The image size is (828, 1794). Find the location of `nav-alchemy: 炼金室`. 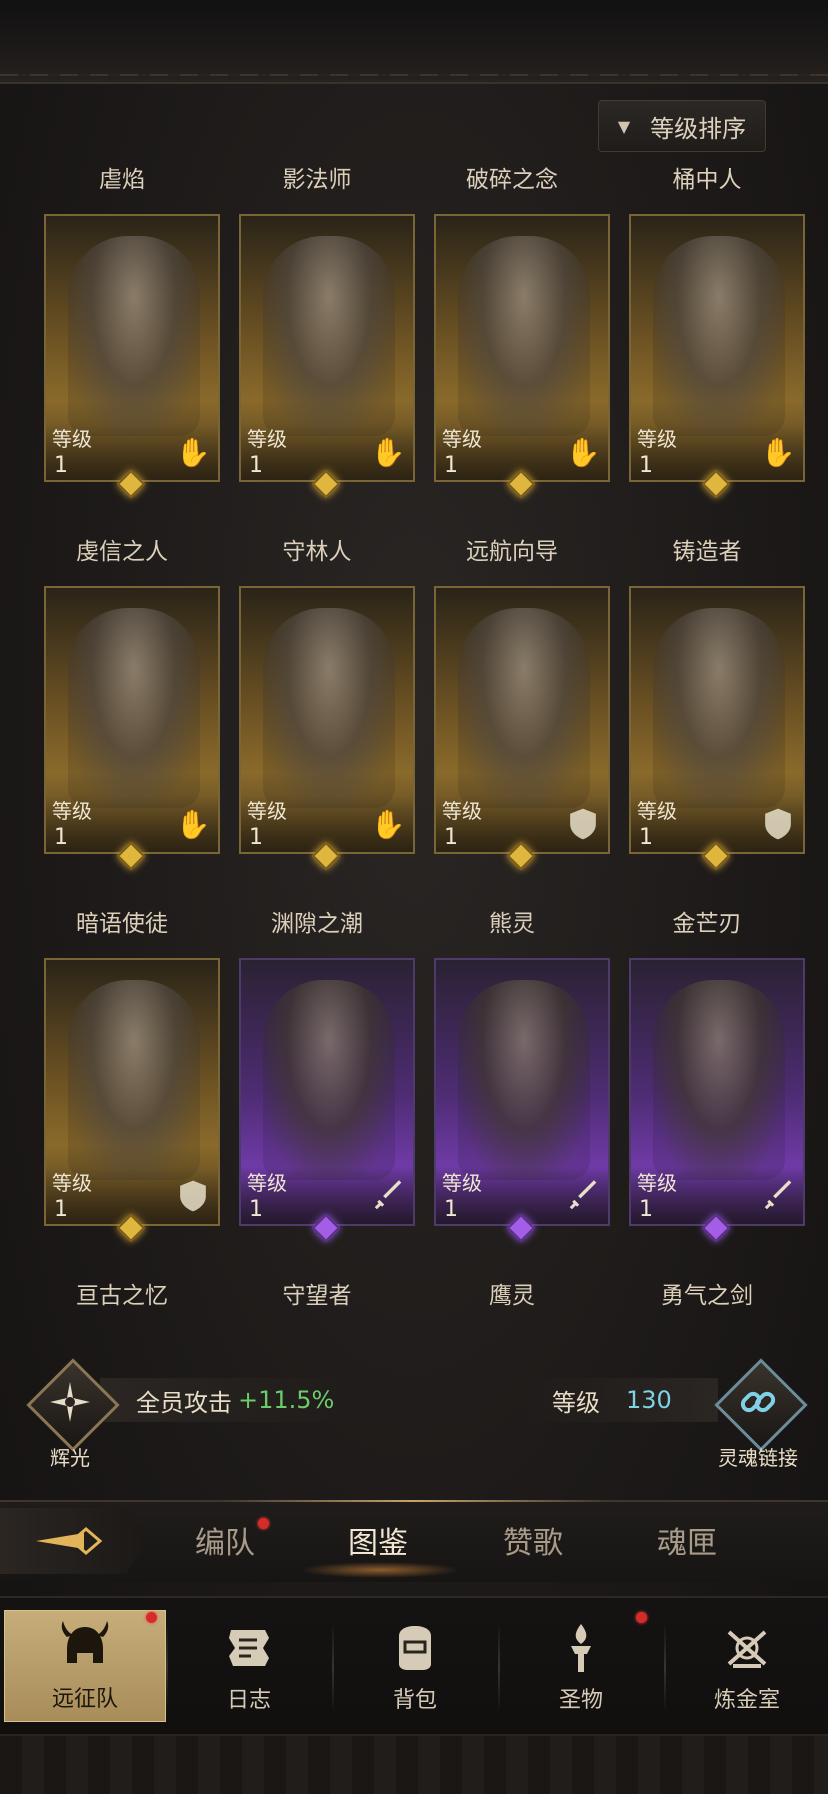

nav-alchemy: 炼金室 is located at coordinates (747, 1666).